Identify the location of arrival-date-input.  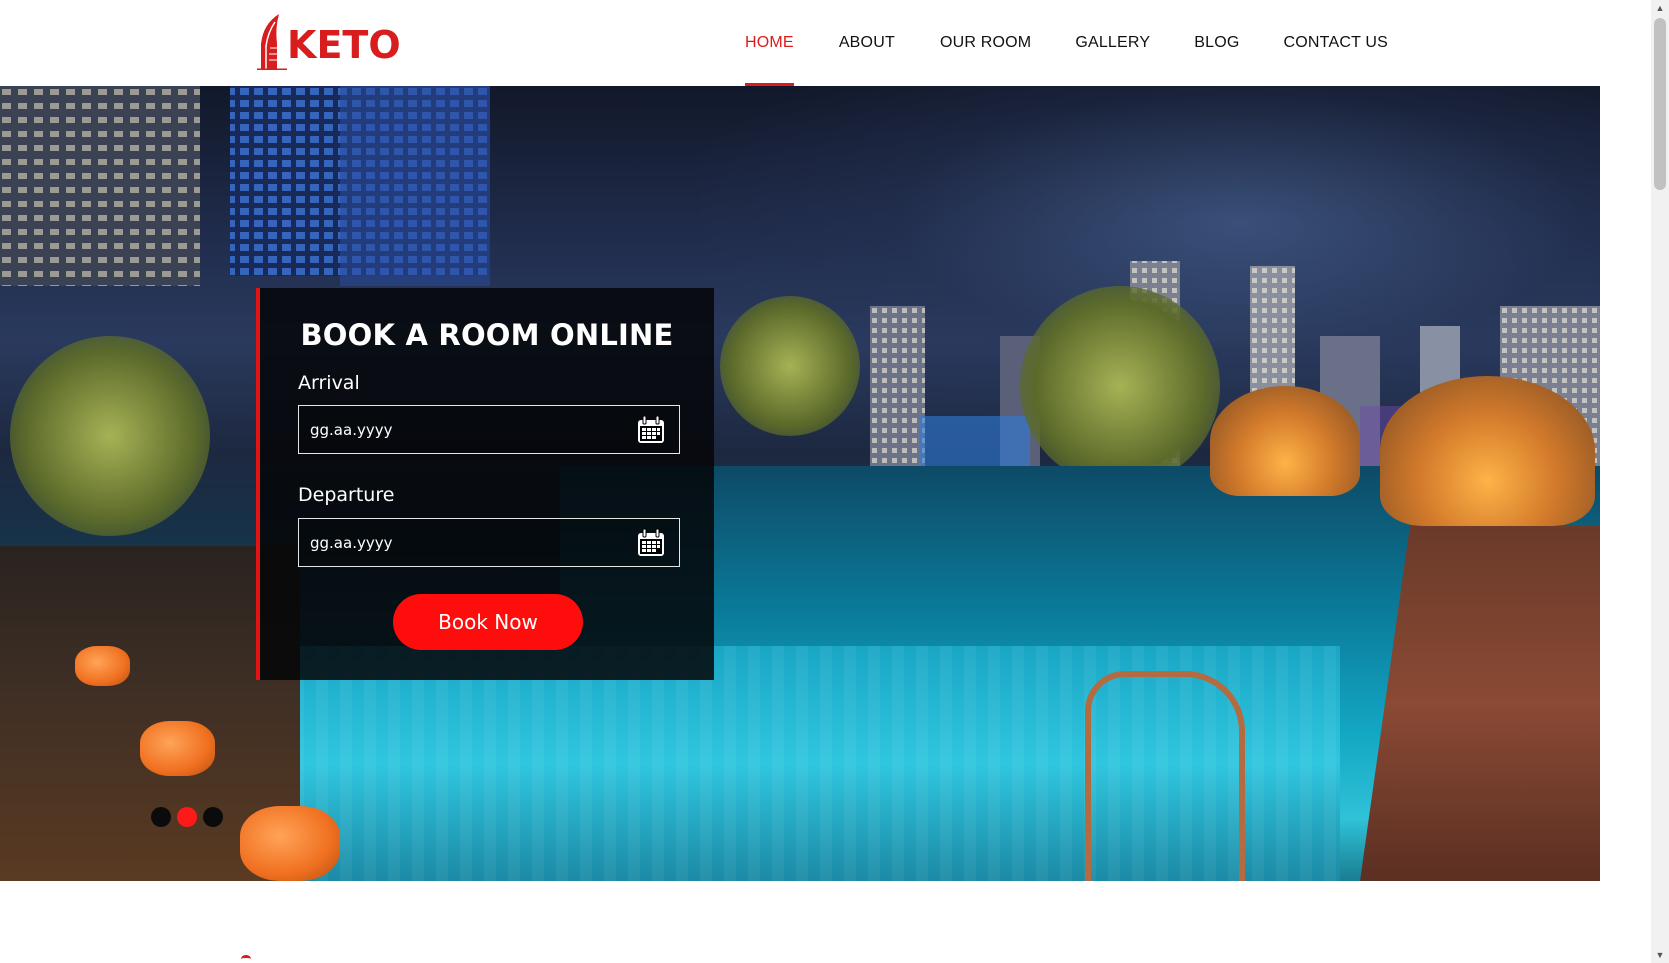
(464, 429).